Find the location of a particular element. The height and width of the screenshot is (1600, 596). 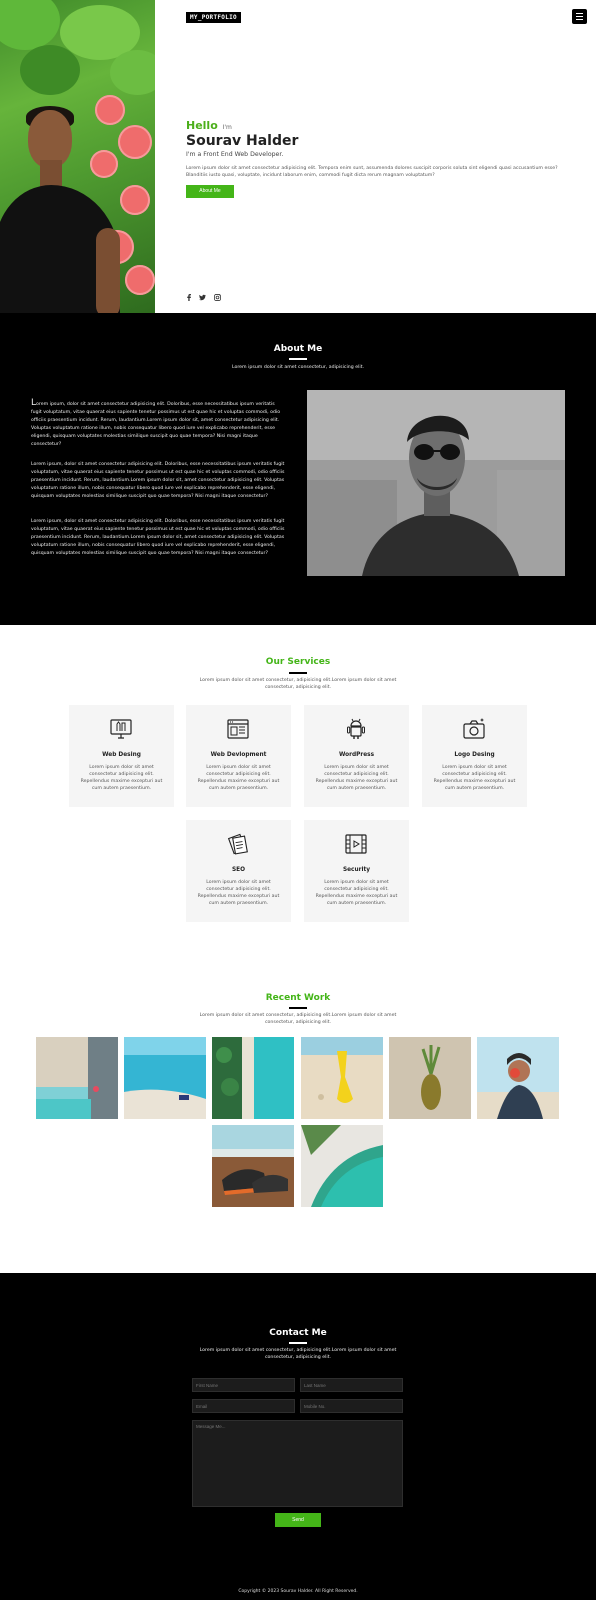

documents-icon is located at coordinates (237, 844).